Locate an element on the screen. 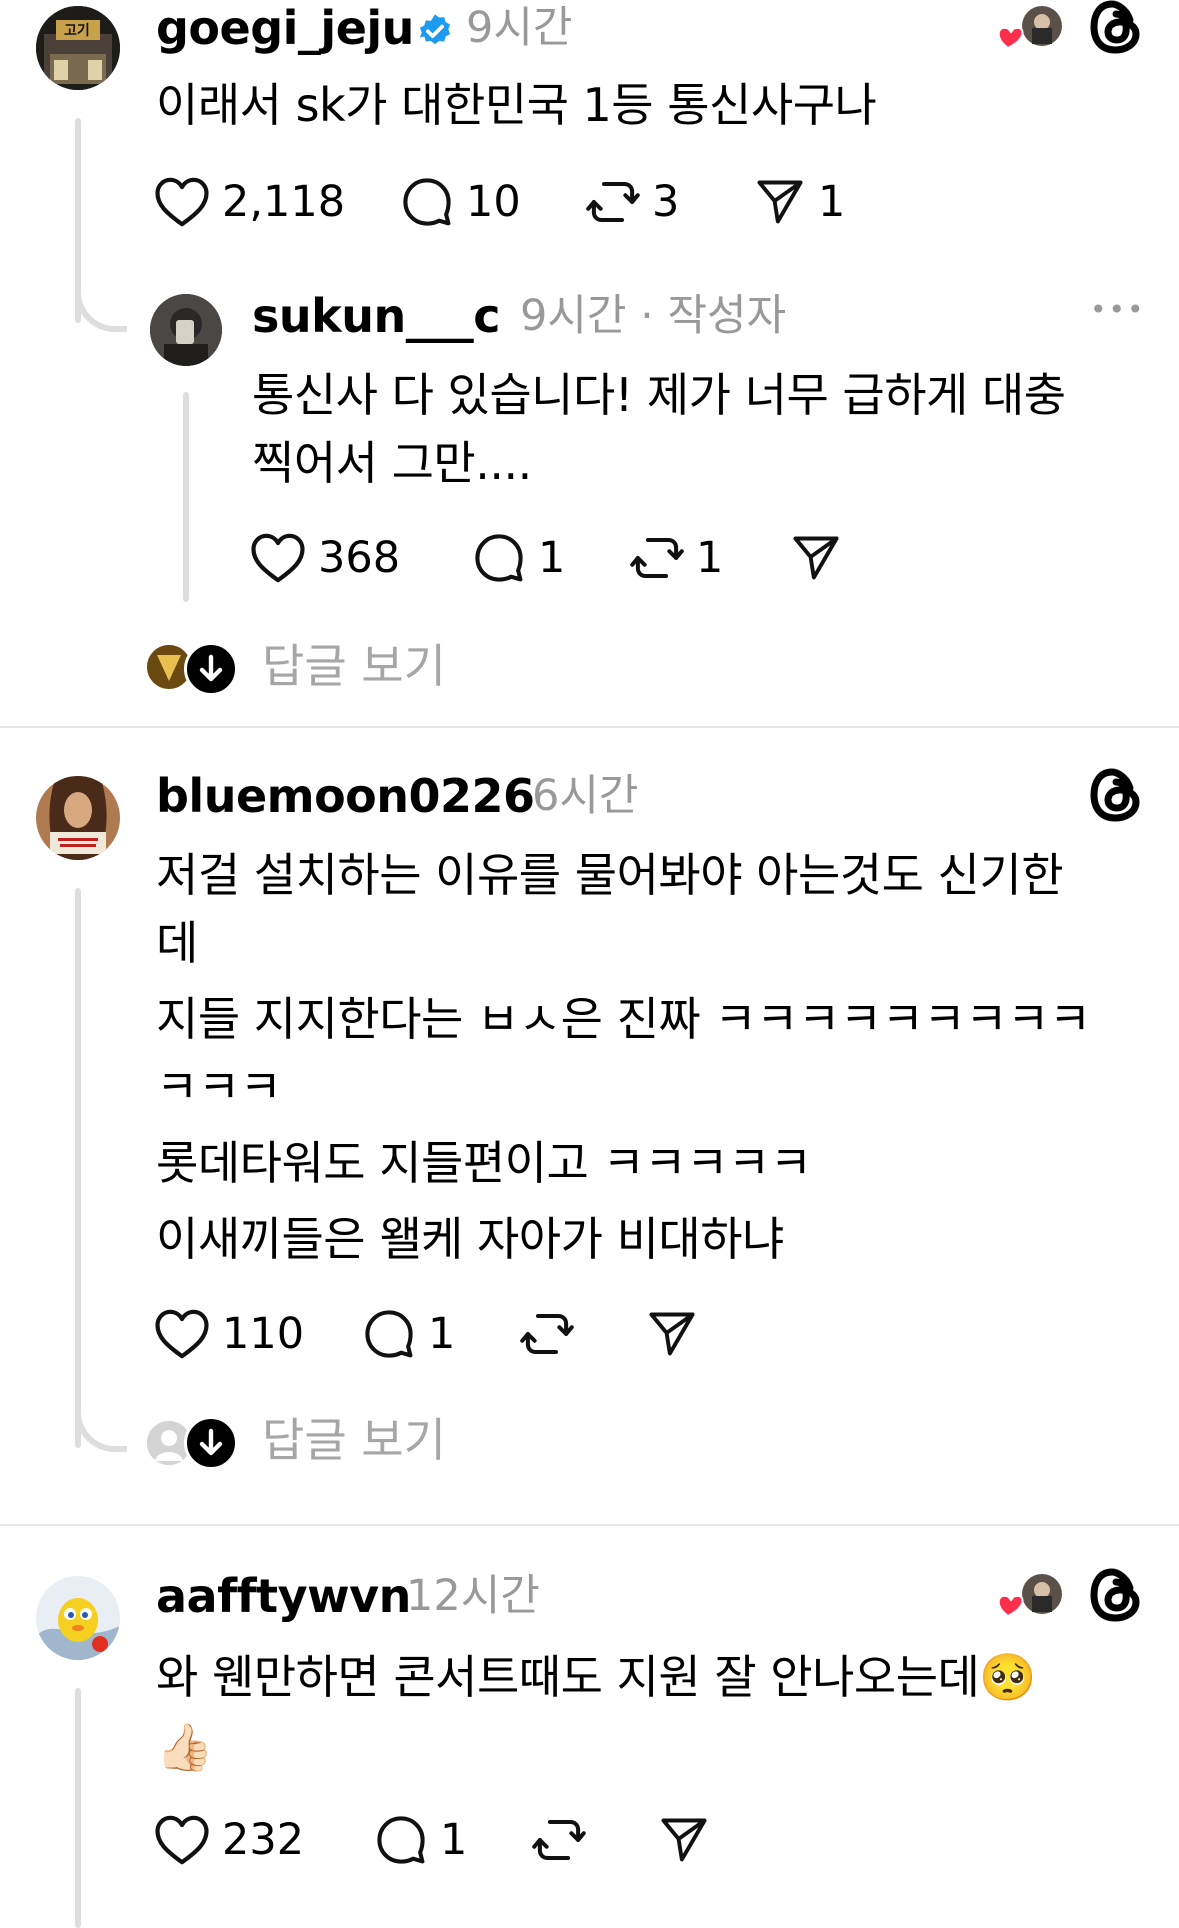 Image resolution: width=1179 pixels, height=1928 pixels. like-button: 110 is located at coordinates (229, 1334).